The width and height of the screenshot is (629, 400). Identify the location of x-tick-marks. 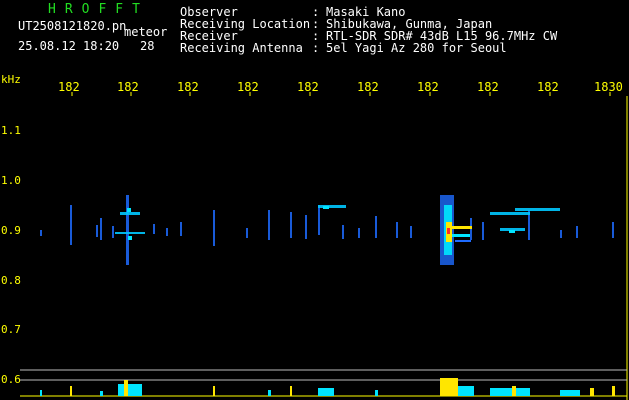
(341, 94).